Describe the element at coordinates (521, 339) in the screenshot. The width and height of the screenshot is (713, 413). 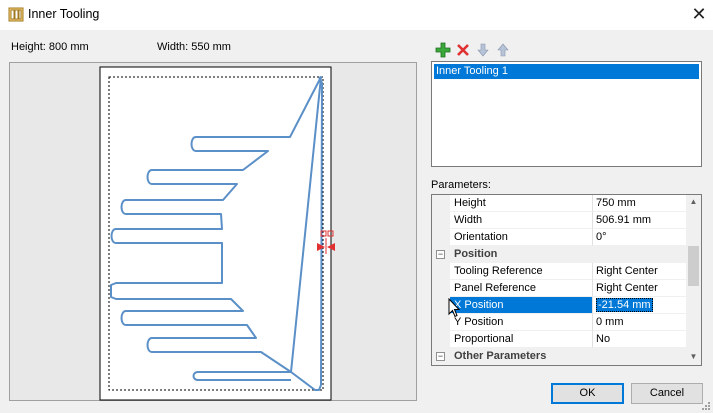
I see `param-name: Proportional` at that location.